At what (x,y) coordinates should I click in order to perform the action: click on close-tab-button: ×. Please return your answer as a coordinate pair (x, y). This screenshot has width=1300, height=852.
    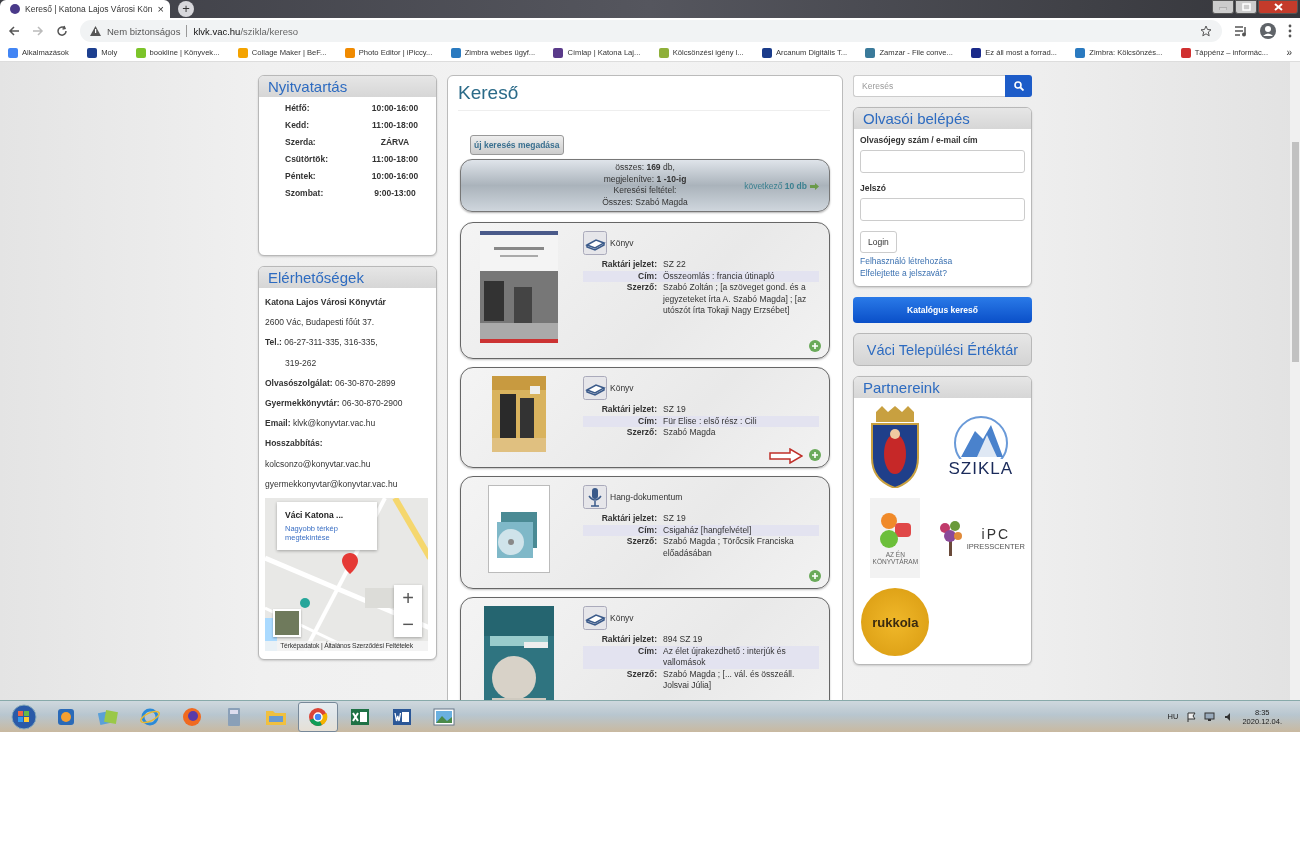
    Looking at the image, I should click on (160, 9).